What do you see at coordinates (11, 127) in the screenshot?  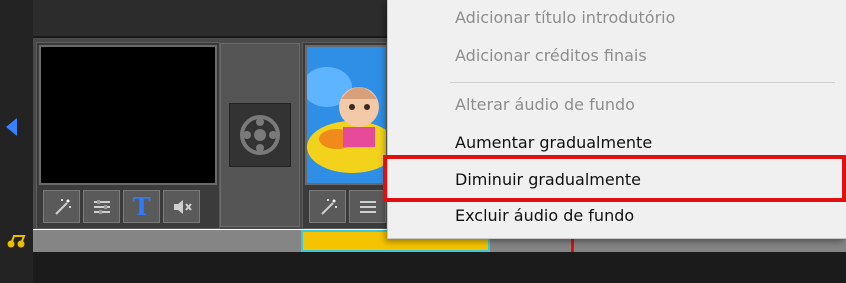 I see `scroll-left-arrow-icon` at bounding box center [11, 127].